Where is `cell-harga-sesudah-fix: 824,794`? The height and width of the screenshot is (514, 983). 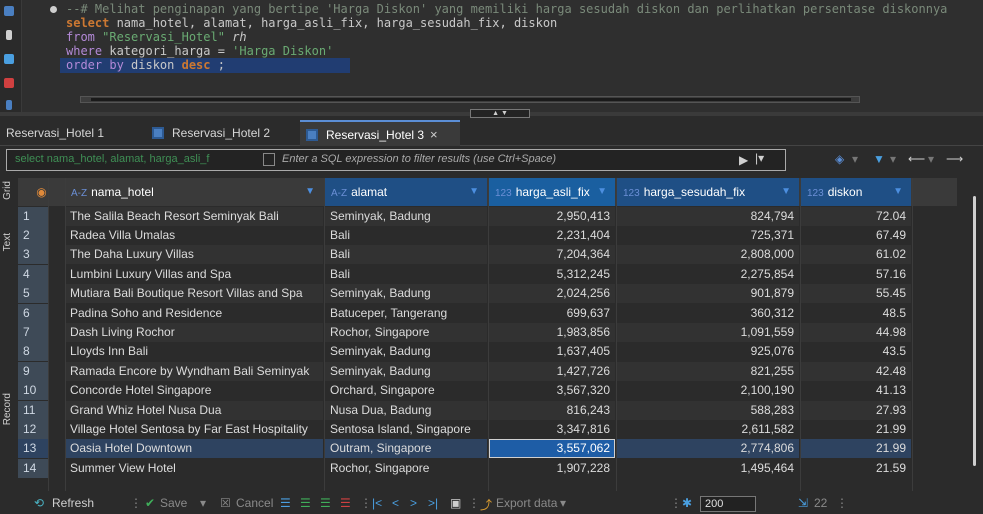 cell-harga-sesudah-fix: 824,794 is located at coordinates (708, 216).